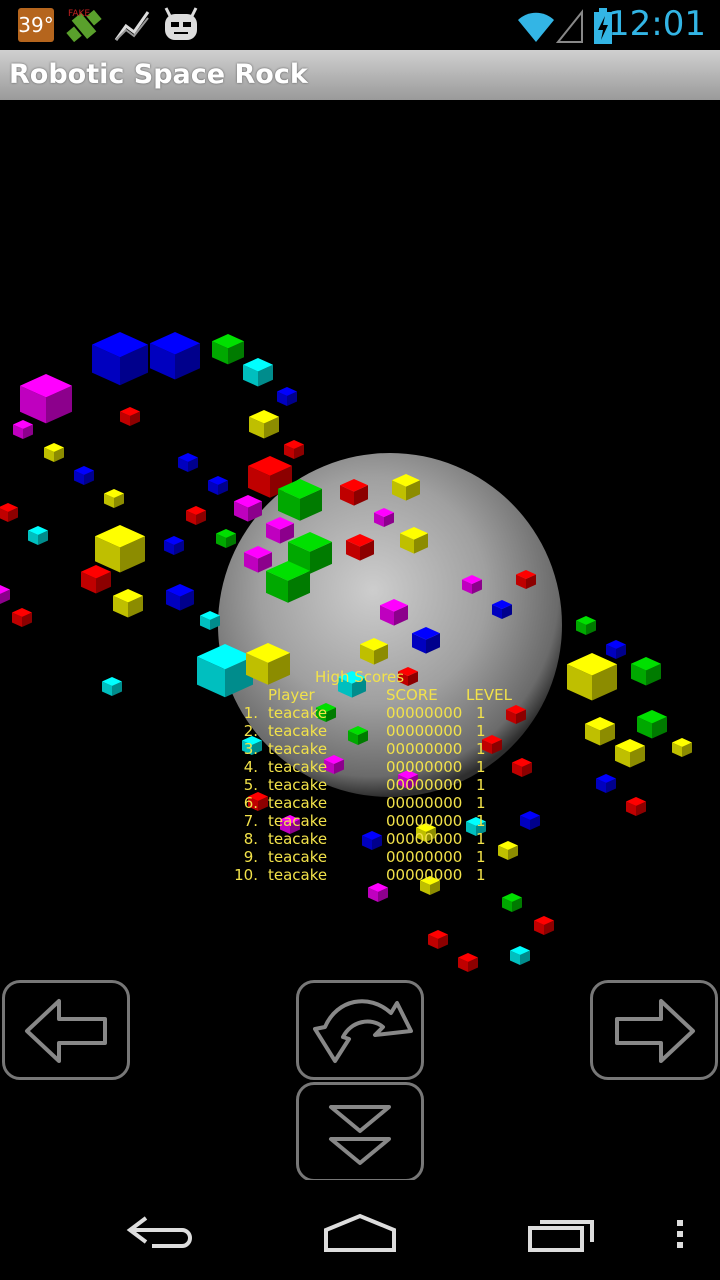 Image resolution: width=720 pixels, height=1280 pixels. I want to click on score-row: 8. teacake 00000000 1, so click(380, 839).